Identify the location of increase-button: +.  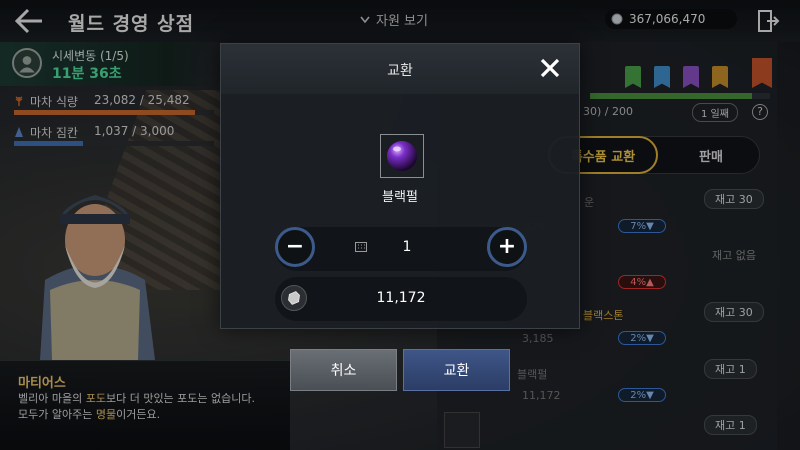
(507, 247).